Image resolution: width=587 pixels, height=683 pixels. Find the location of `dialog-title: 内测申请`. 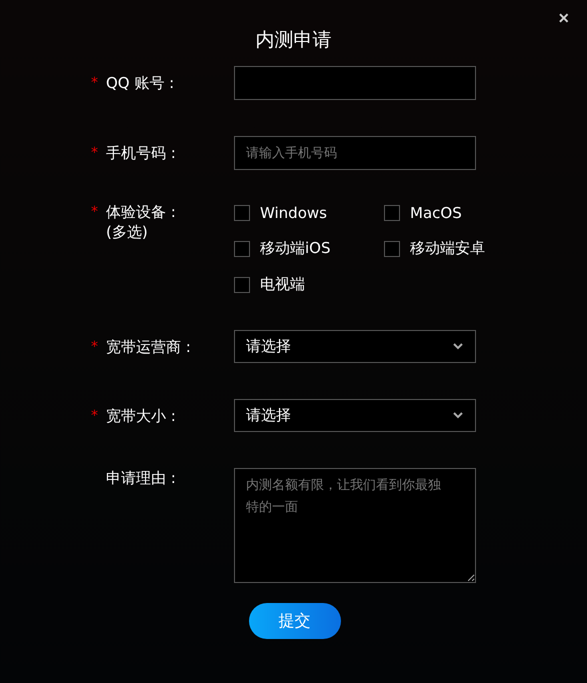

dialog-title: 内测申请 is located at coordinates (293, 40).